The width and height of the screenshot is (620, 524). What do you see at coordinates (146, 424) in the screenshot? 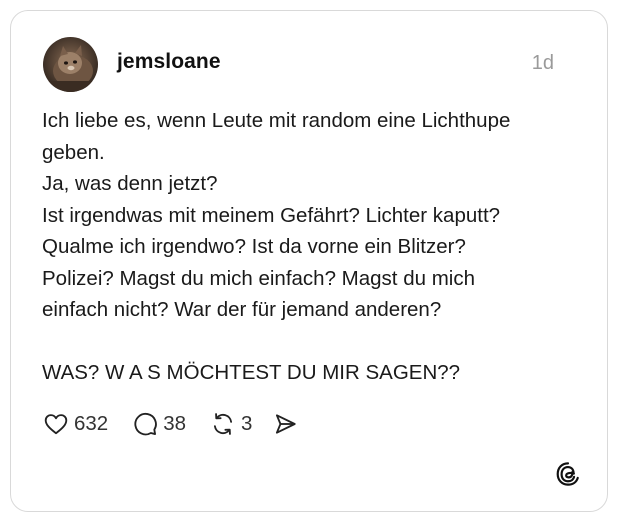
I see `comment-icon` at bounding box center [146, 424].